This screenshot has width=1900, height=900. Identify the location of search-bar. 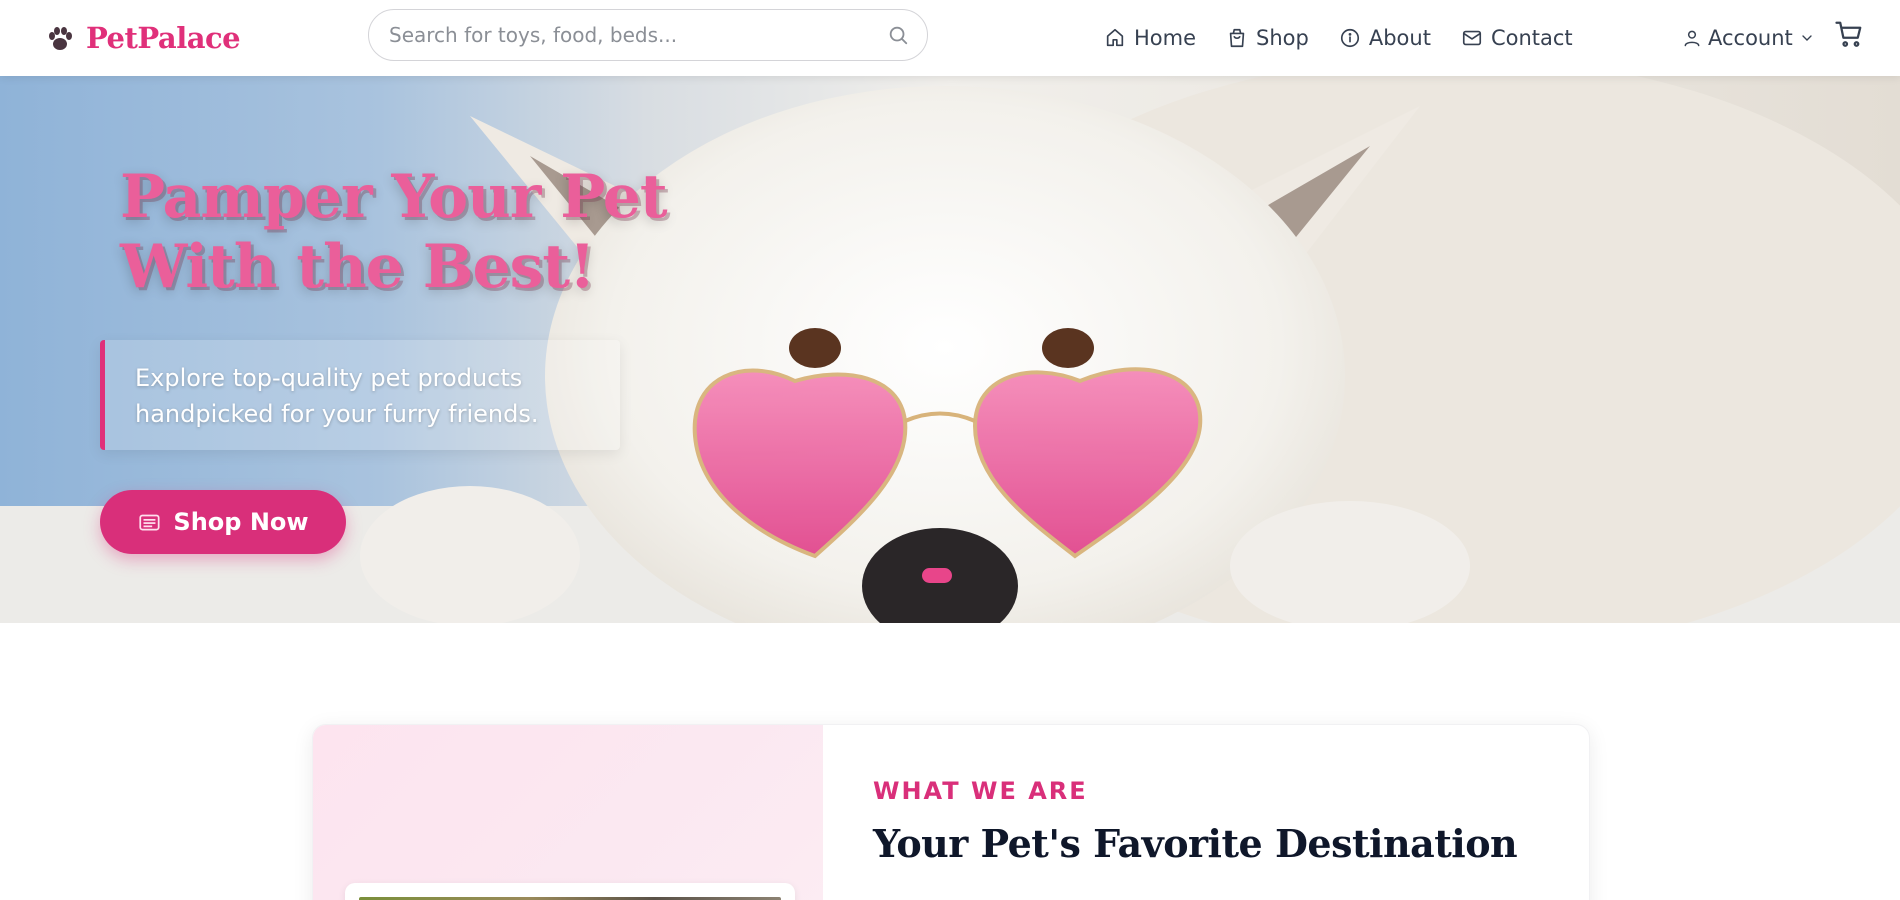
(648, 35).